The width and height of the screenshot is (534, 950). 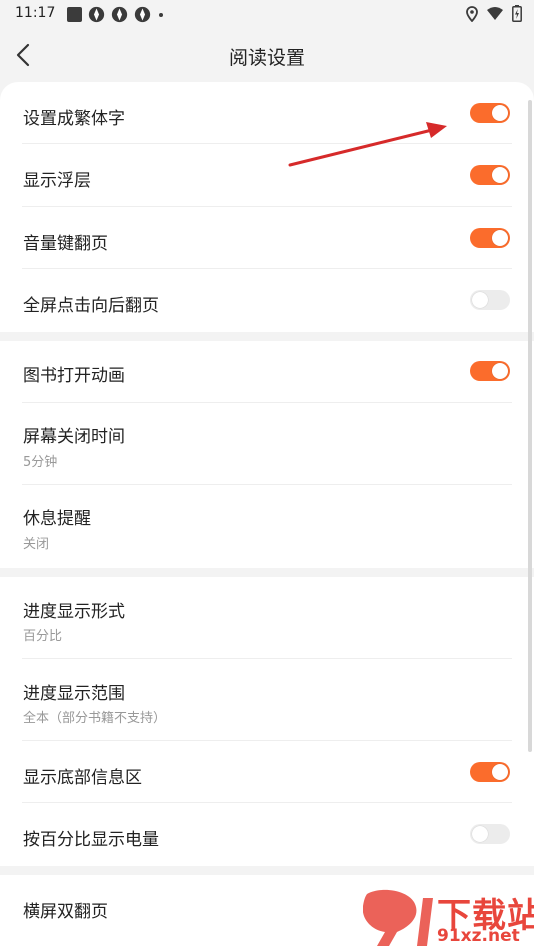 I want to click on fullscreen-tap-forward-toggle, so click(x=490, y=300).